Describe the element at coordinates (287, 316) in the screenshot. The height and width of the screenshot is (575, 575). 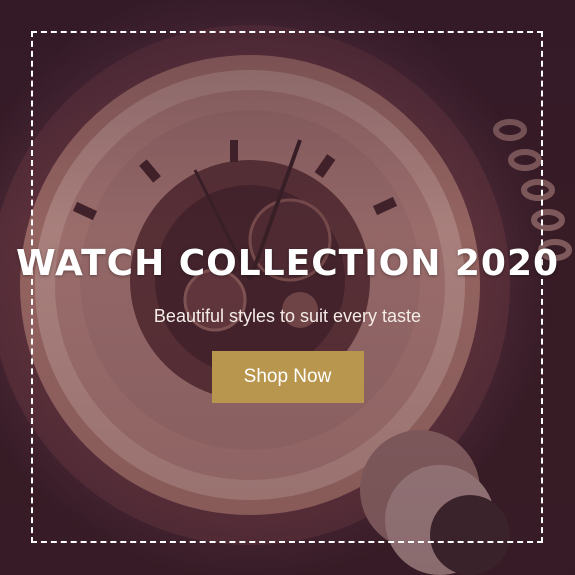
I see `banner-subtitle: Beautiful styles to suit every taste` at that location.